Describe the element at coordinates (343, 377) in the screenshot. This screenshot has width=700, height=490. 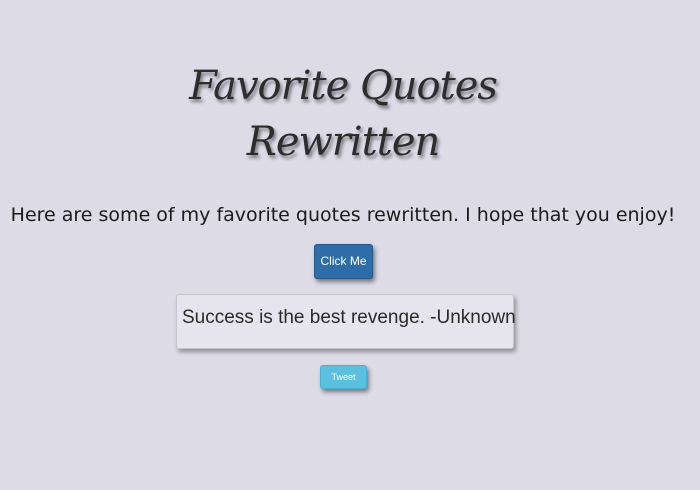
I see `tweet-button: Tweet` at that location.